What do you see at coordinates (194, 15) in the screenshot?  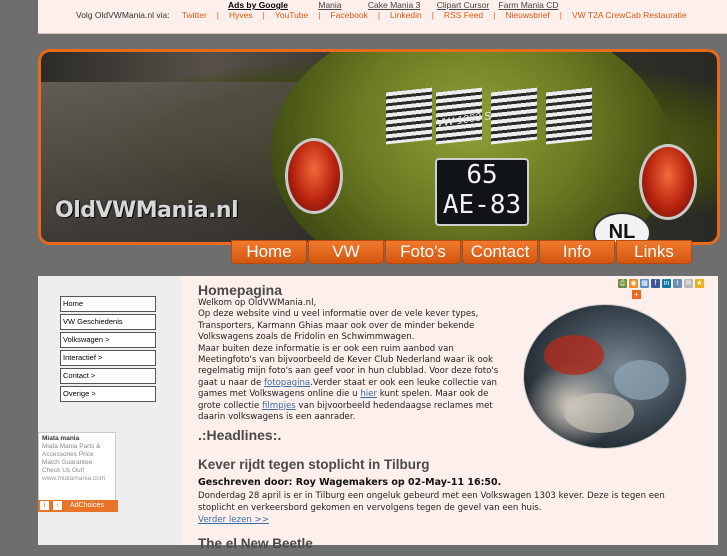 I see `follow-twitter-link: Twitter` at bounding box center [194, 15].